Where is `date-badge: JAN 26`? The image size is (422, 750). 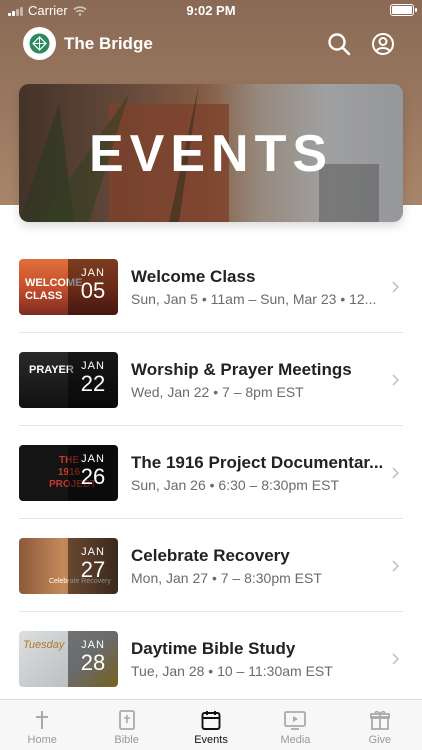
date-badge: JAN 26 is located at coordinates (93, 473).